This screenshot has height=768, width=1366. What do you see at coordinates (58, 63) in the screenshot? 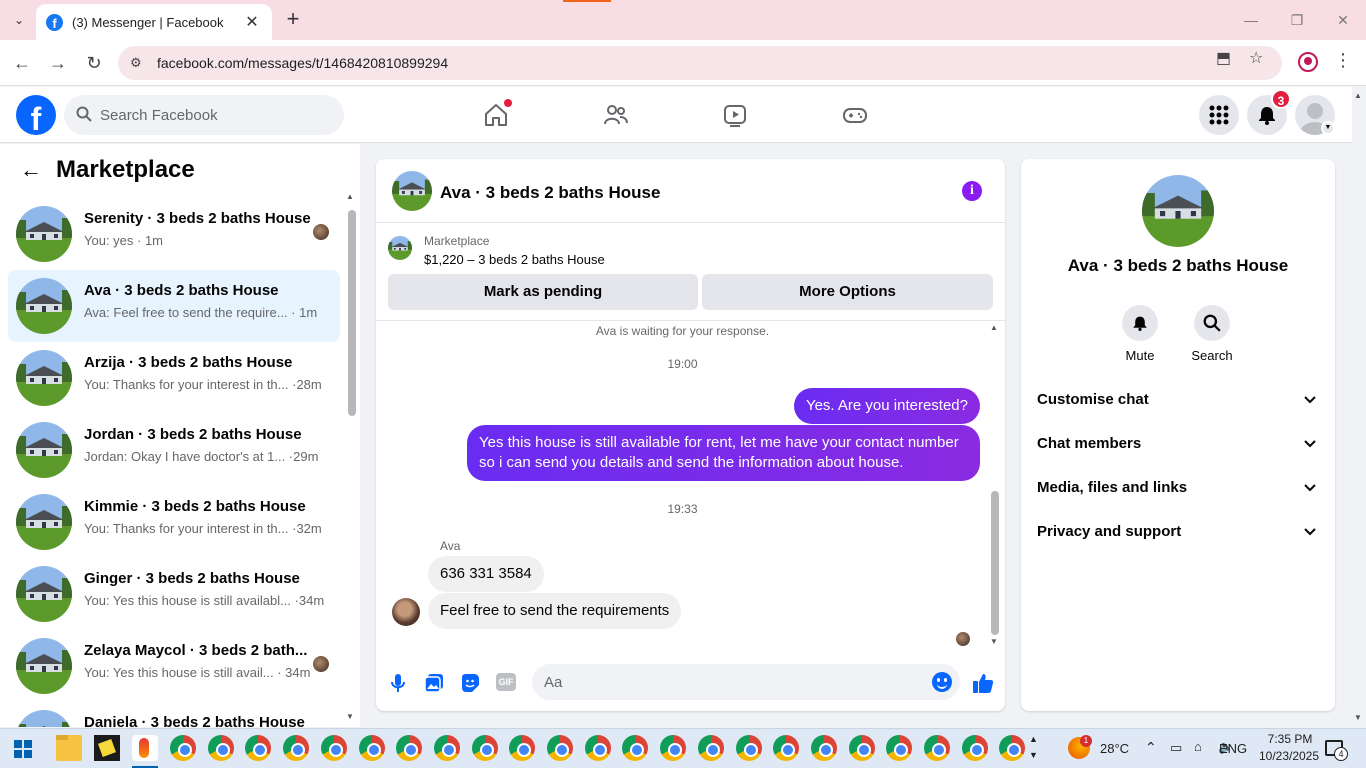
I see `forward-icon: →` at bounding box center [58, 63].